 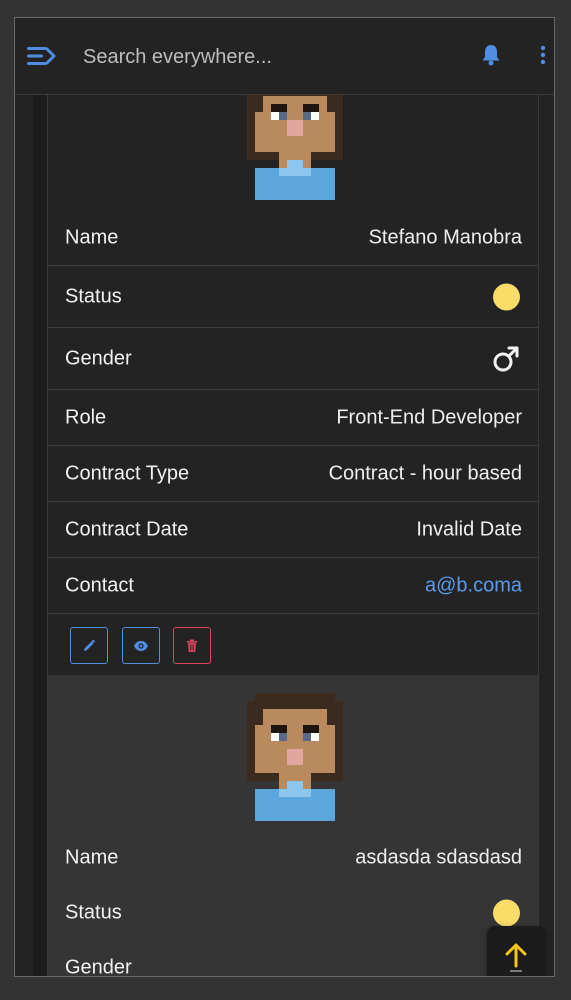 I want to click on delete-button, so click(x=192, y=645).